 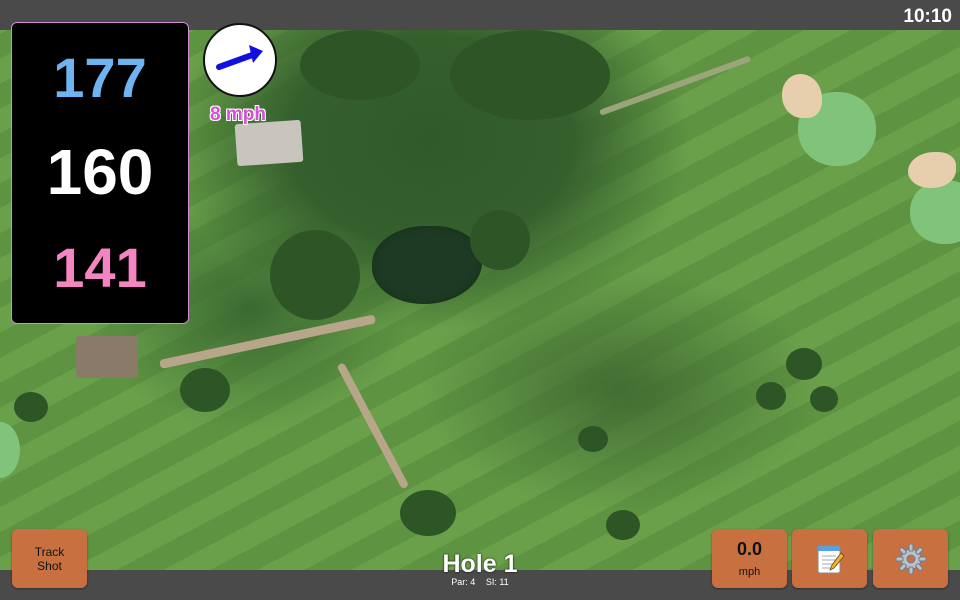 What do you see at coordinates (427, 265) in the screenshot?
I see `pond` at bounding box center [427, 265].